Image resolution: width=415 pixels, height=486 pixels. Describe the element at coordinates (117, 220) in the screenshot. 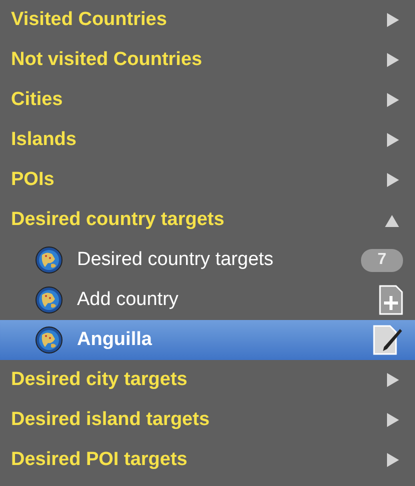

I see `group-label: Desired country targets` at that location.